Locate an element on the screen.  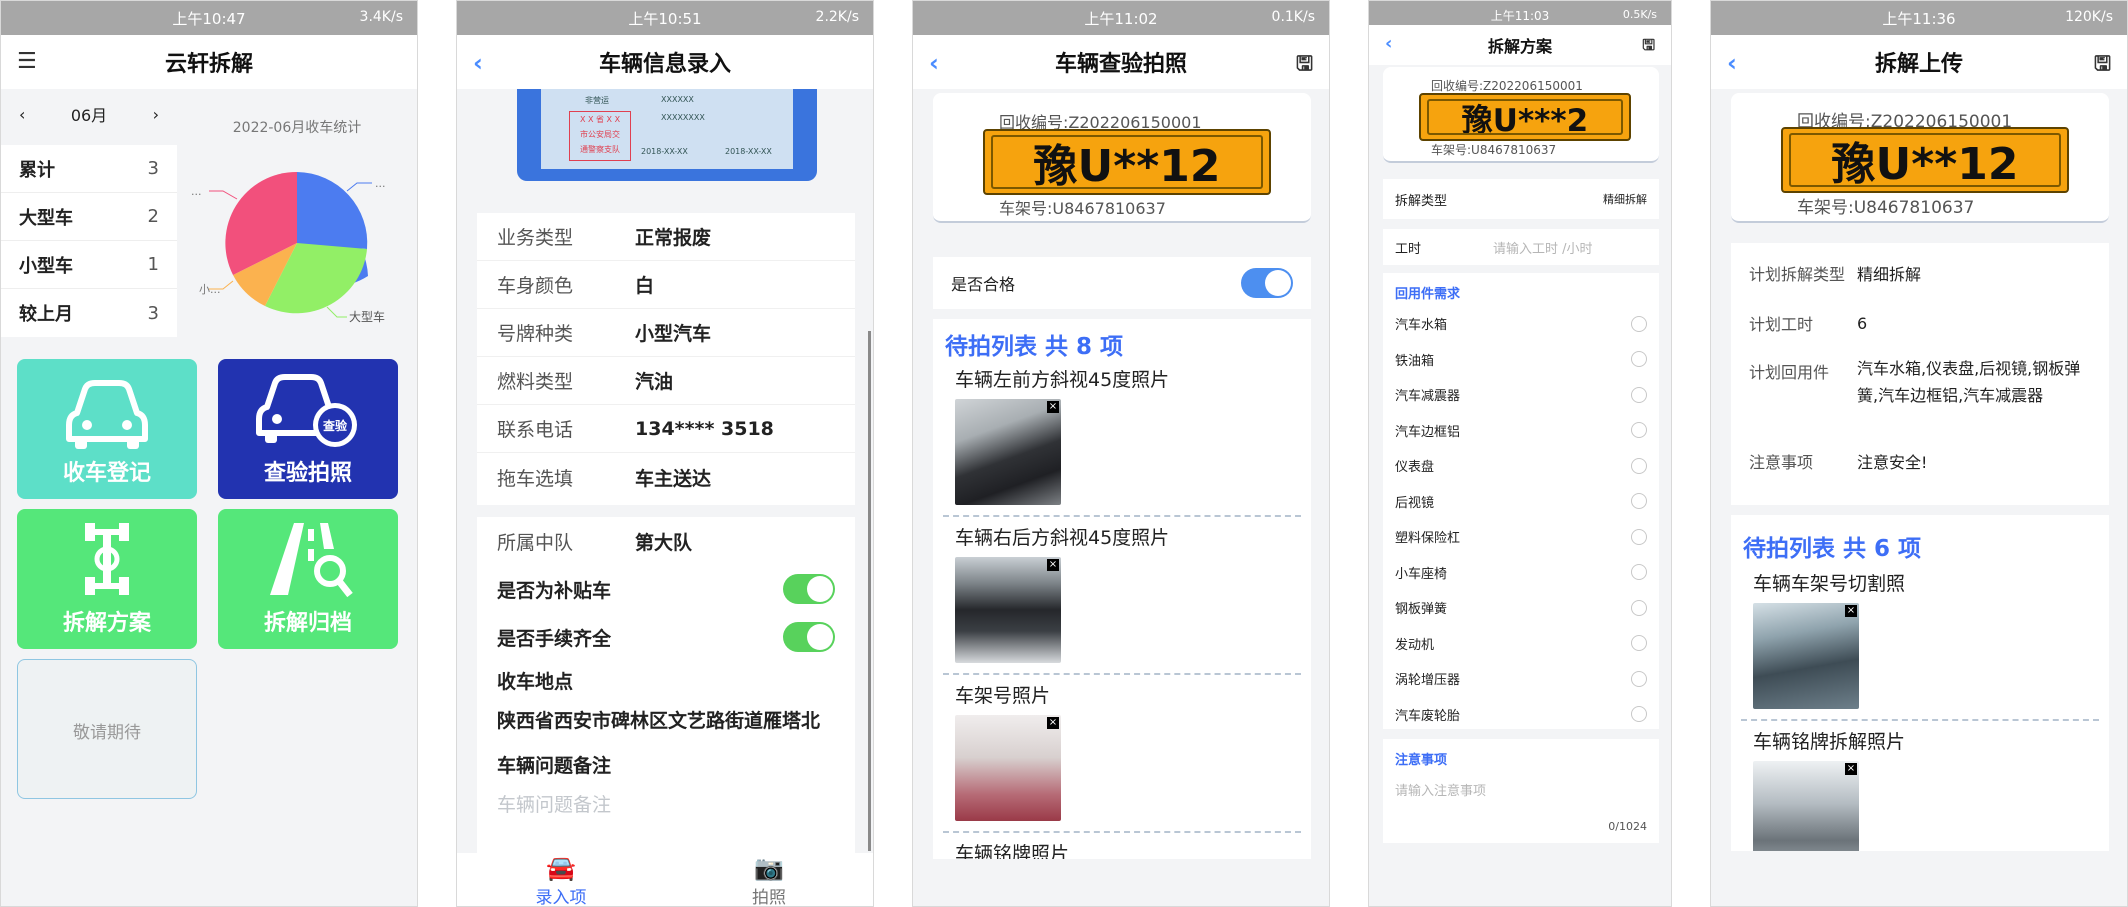
stat-item: 大型车 2 is located at coordinates (89, 217).